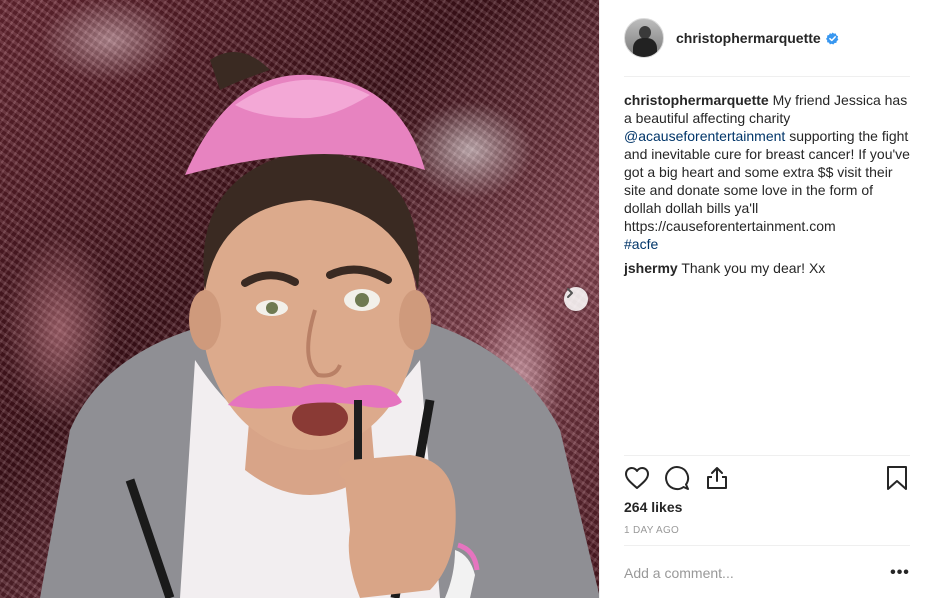 This screenshot has width=934, height=598. I want to click on heart-outline-icon, so click(637, 478).